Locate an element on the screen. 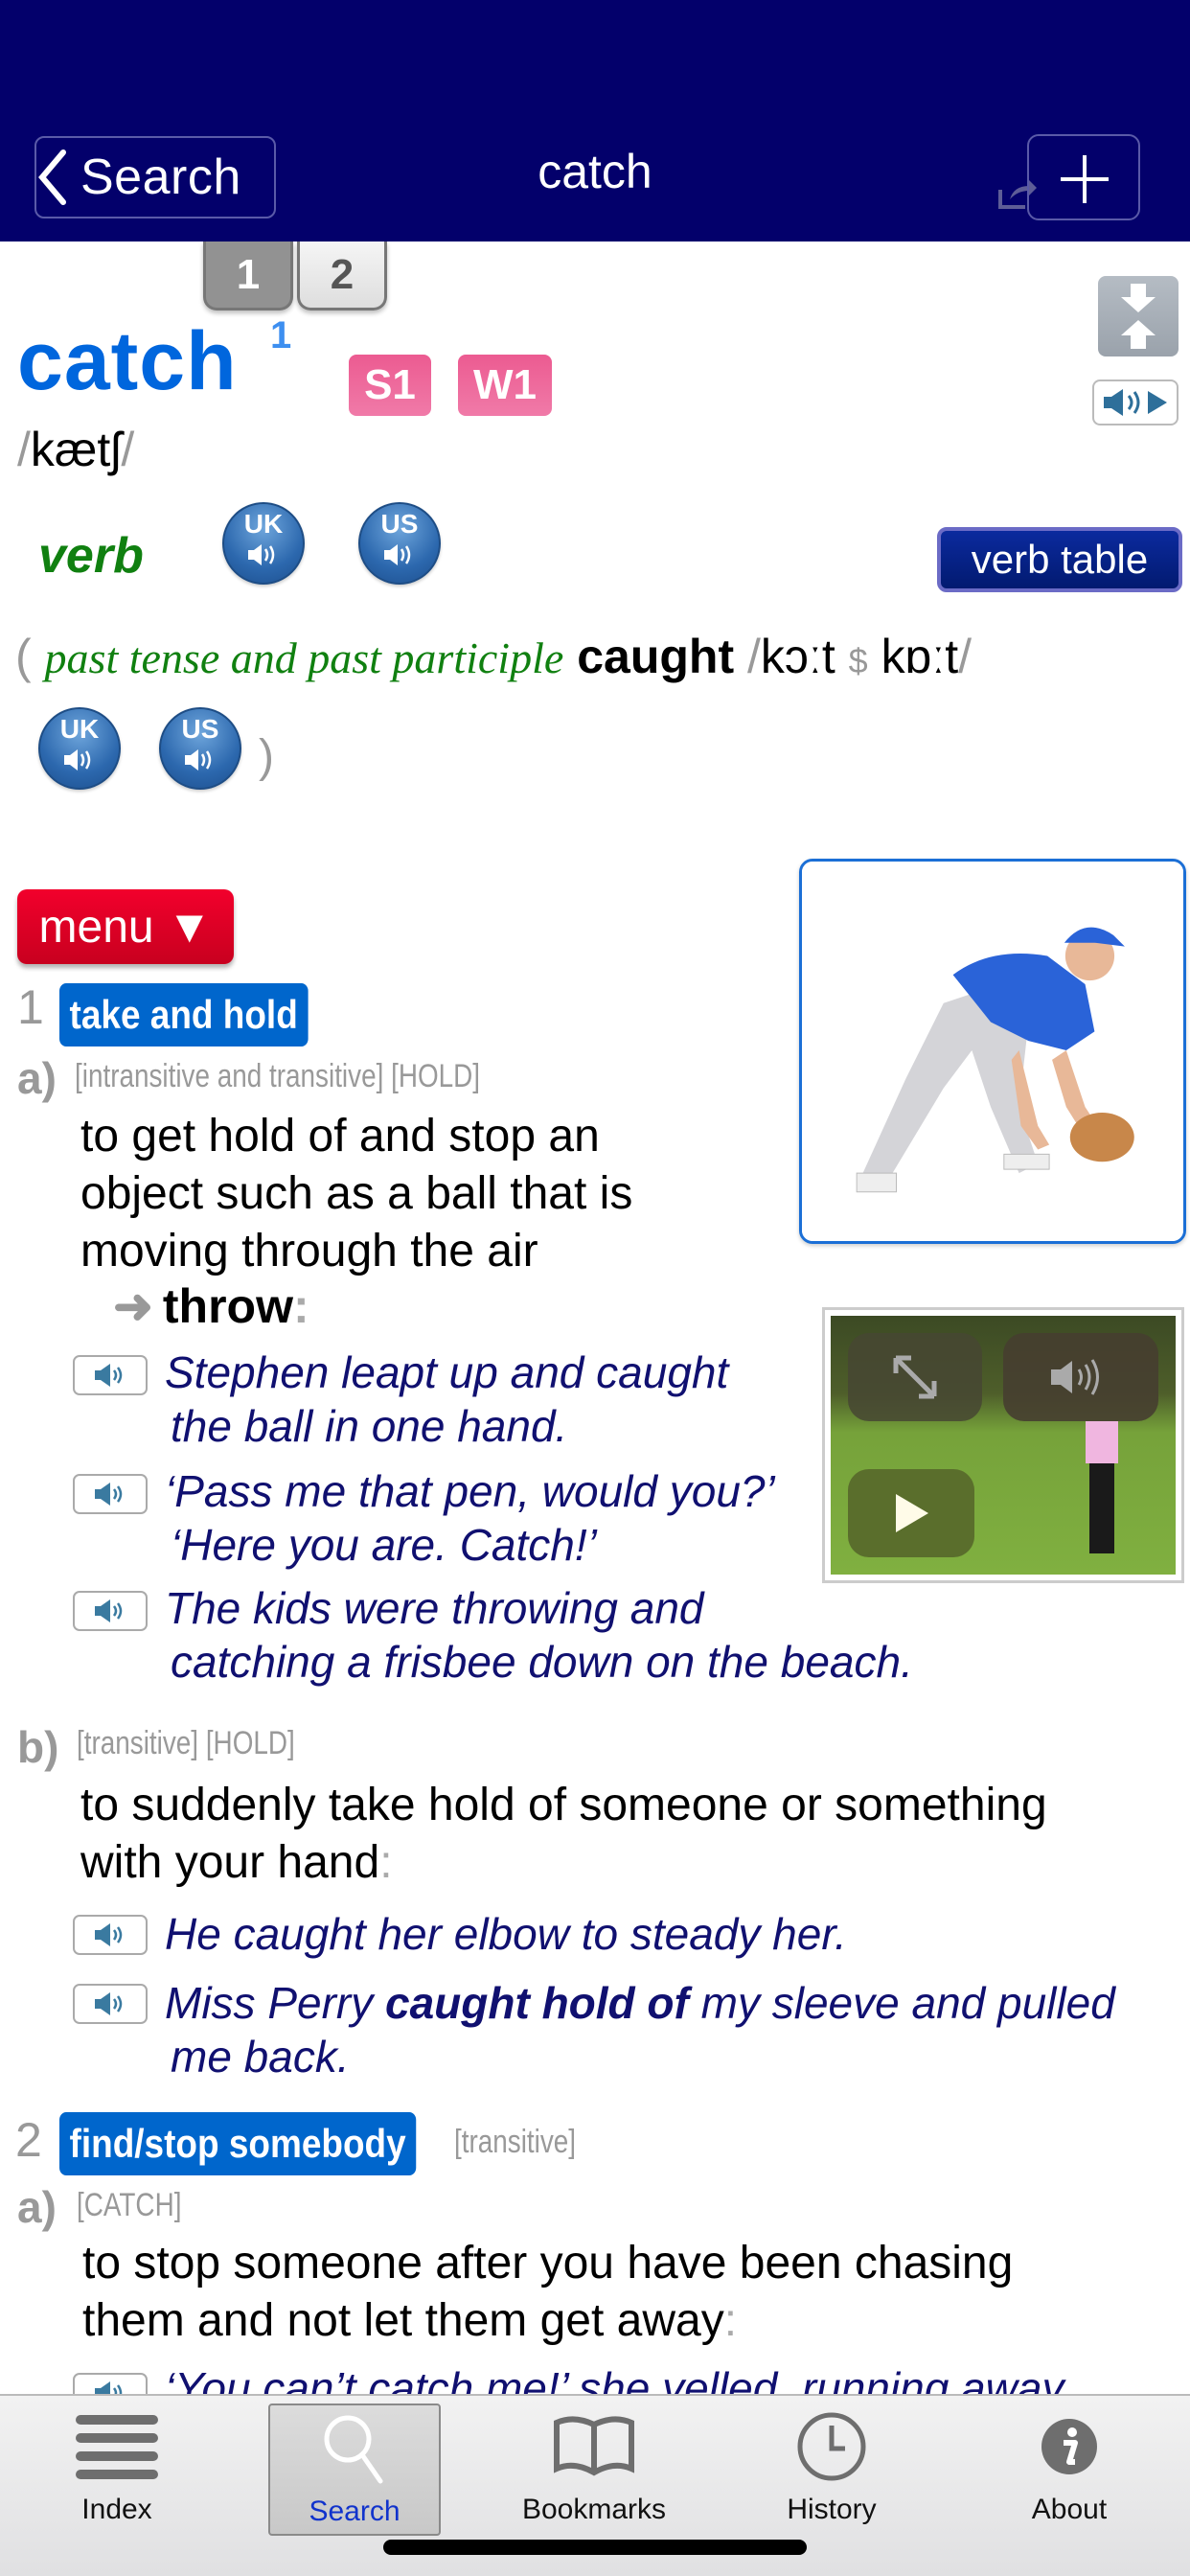  tab-label: Bookmarks is located at coordinates (594, 2509).